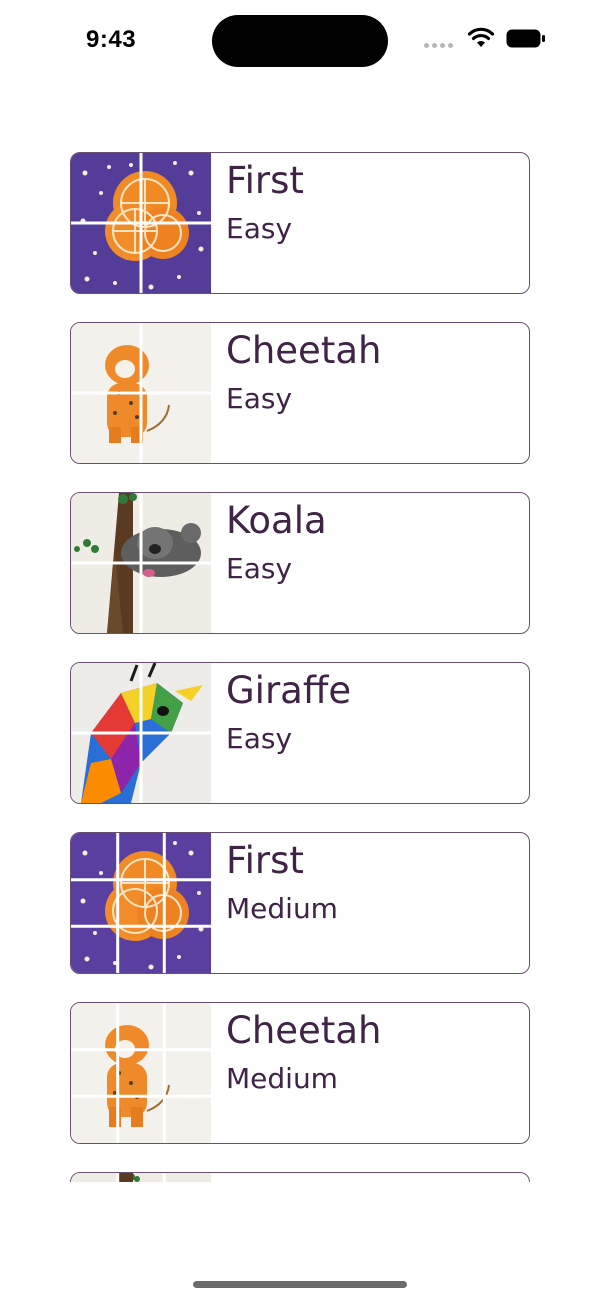 This screenshot has width=600, height=1300. Describe the element at coordinates (300, 733) in the screenshot. I see `puzzle-card: Giraffe Easy` at that location.